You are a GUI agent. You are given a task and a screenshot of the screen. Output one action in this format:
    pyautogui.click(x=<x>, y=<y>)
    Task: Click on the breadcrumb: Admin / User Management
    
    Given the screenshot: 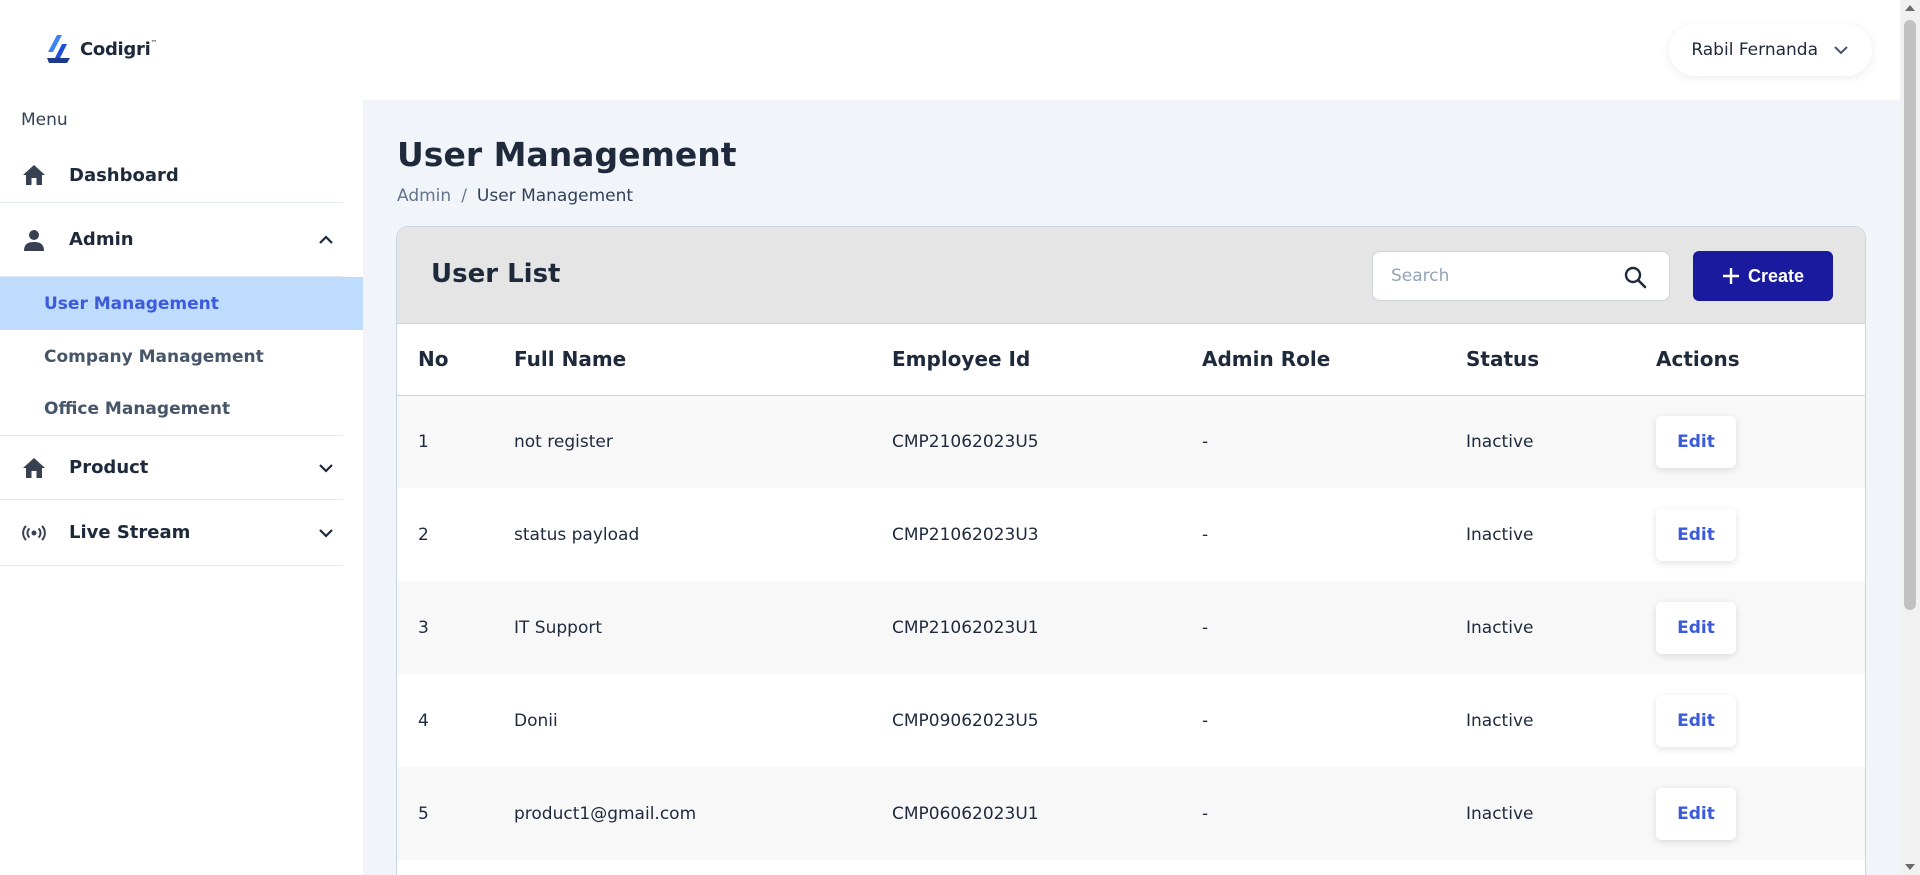 What is the action you would take?
    pyautogui.click(x=515, y=196)
    